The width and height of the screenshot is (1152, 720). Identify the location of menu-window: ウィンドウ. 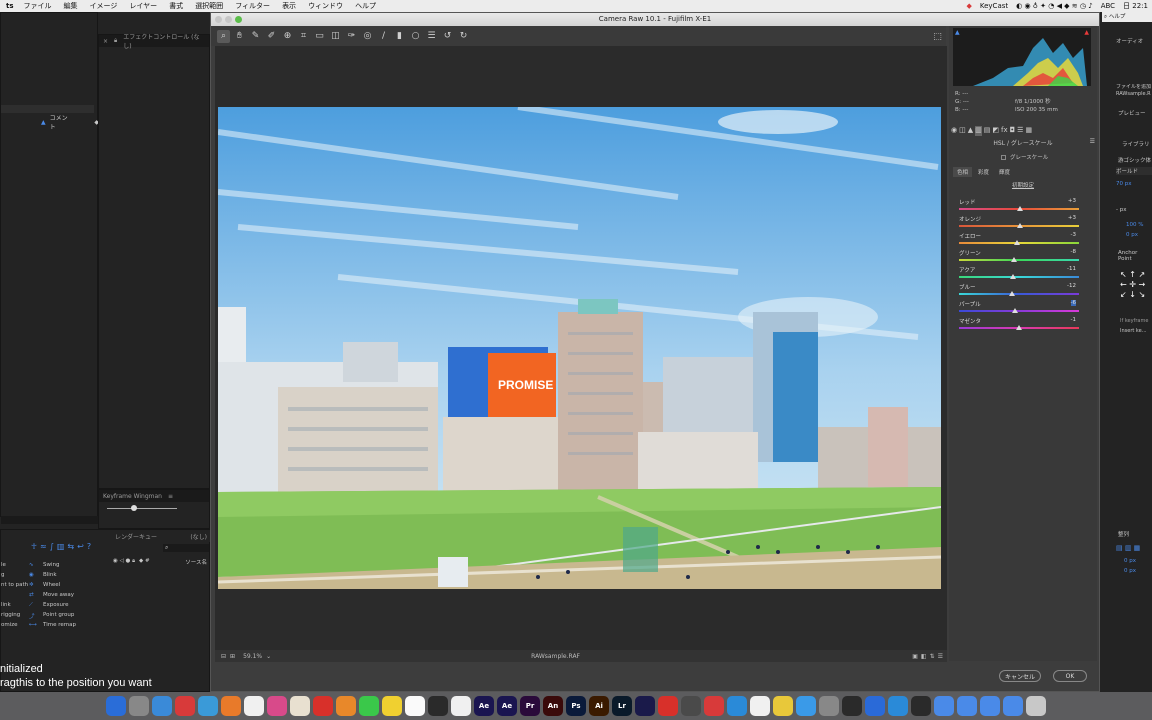
(325, 6).